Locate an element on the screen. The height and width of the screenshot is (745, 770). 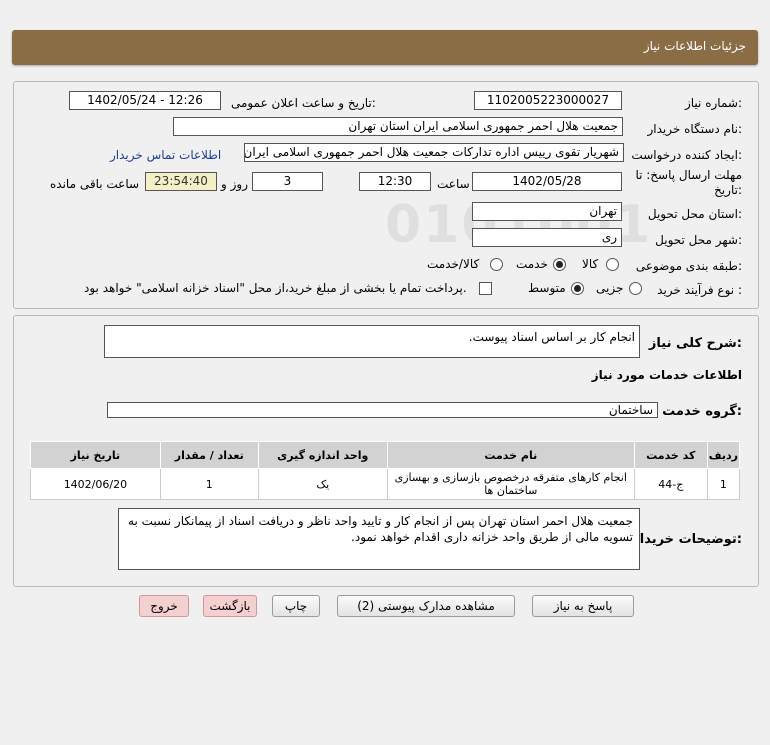
remaining-time-value: 23:54:40 is located at coordinates (181, 181).